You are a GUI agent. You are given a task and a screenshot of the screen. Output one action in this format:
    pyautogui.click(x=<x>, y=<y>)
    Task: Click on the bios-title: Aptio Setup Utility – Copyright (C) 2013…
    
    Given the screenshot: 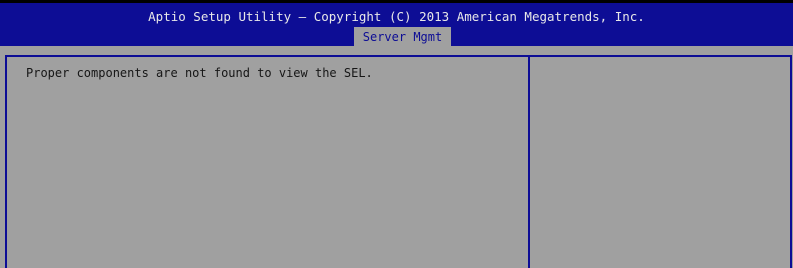 What is the action you would take?
    pyautogui.click(x=396, y=16)
    